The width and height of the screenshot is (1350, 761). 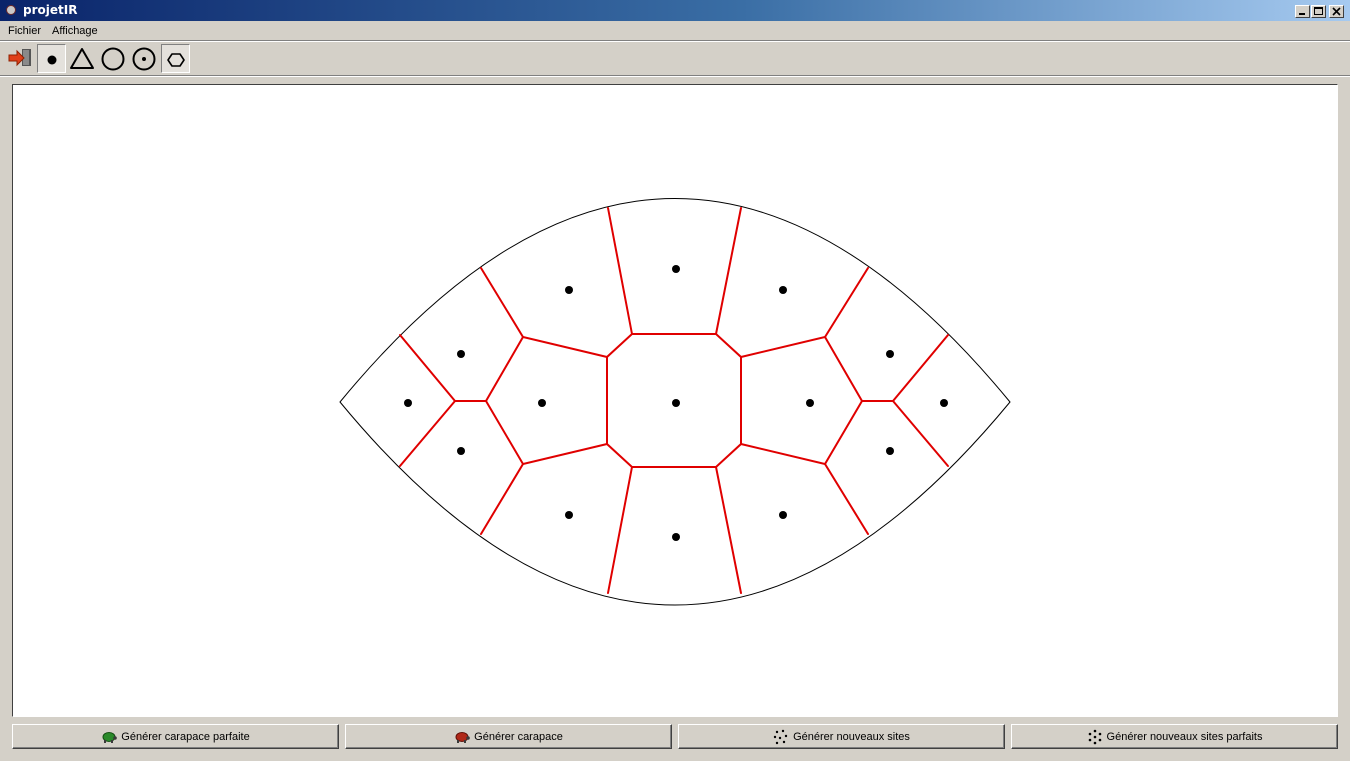 I want to click on close-button, so click(x=1336, y=11).